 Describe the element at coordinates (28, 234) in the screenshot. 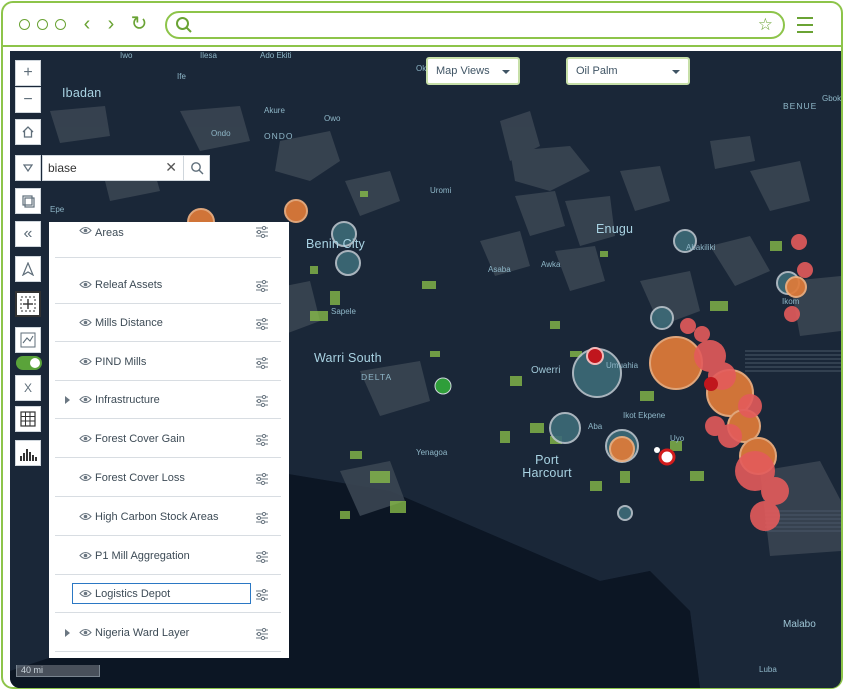

I see `collapse-panel-button: «` at that location.